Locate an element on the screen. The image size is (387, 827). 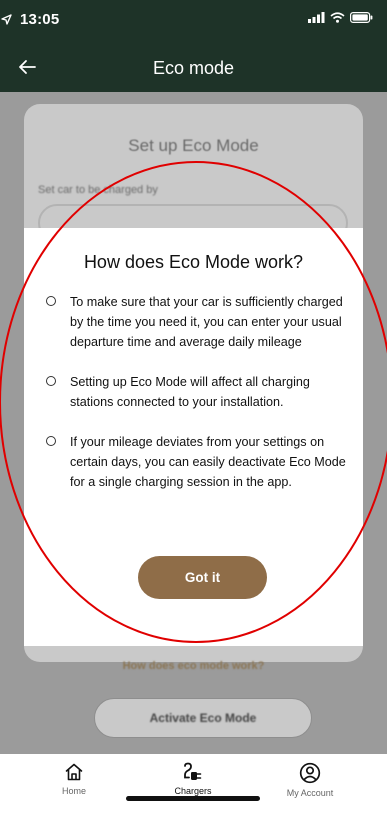
battery-icon is located at coordinates (361, 17).